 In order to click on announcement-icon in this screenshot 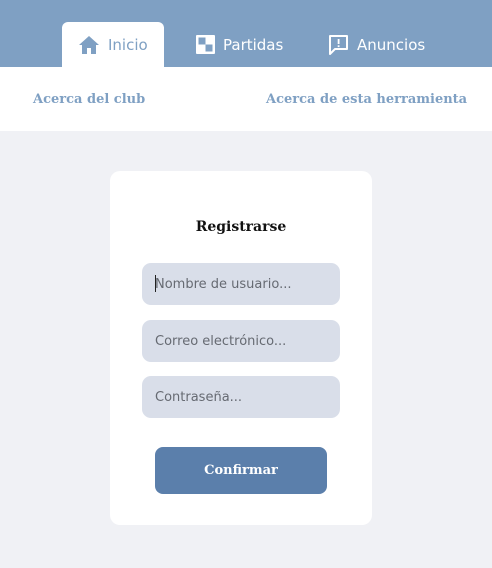, I will do `click(338, 44)`.